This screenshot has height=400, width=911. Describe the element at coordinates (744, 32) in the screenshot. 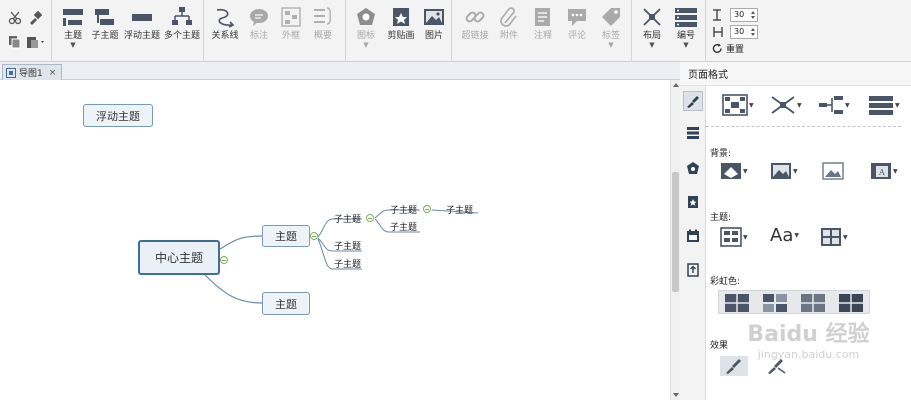

I see `vertical-spacing-input: 30` at that location.